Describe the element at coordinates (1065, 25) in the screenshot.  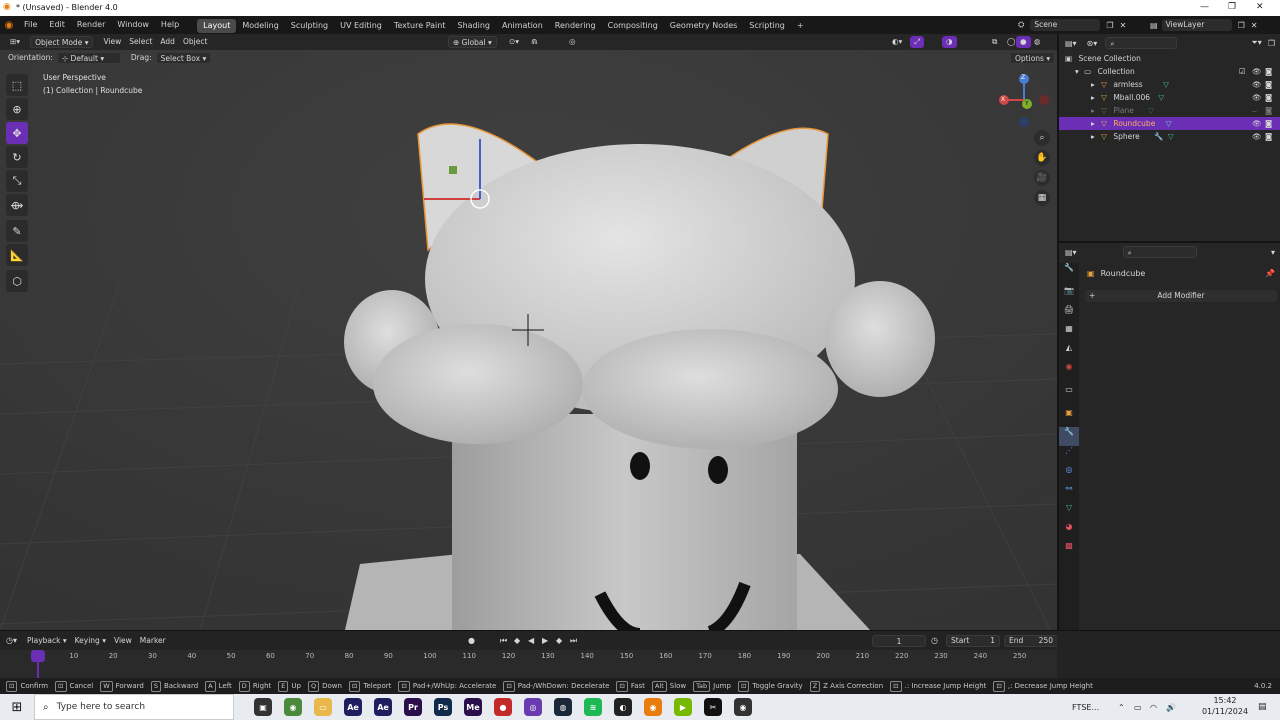
I see `scene-name: Scene` at that location.